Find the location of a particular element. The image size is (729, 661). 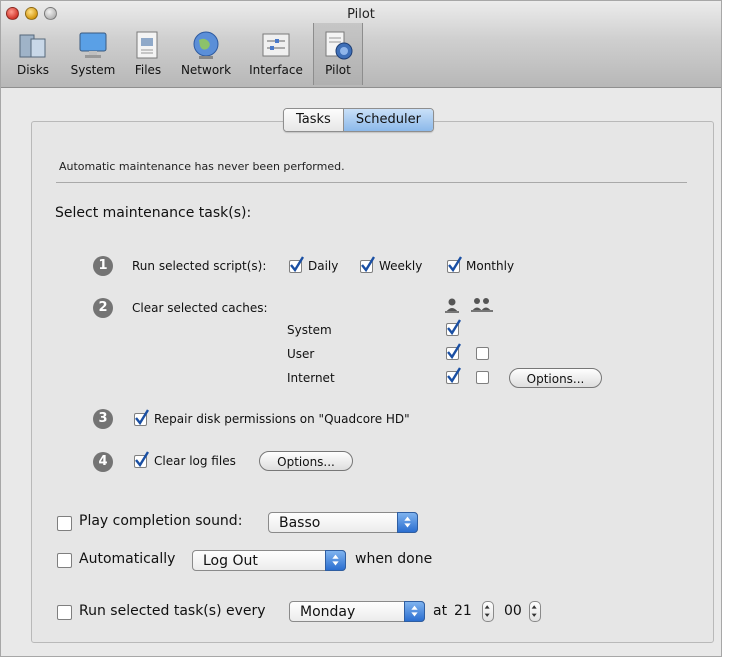

clear-log-files-label: Clear log files is located at coordinates (195, 461).